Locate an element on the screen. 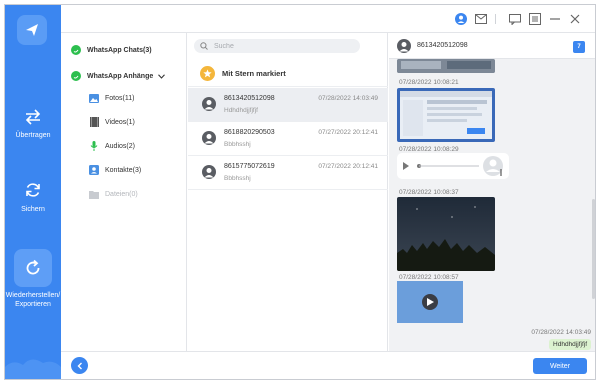 This screenshot has height=384, width=600. conversation-title: 8613420512098 is located at coordinates (442, 45).